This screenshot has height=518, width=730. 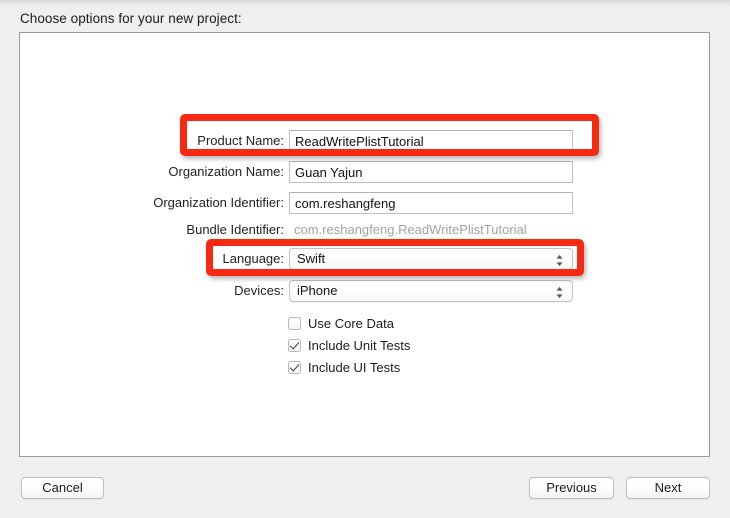 I want to click on checkbox-use-core-data: Use Core Data, so click(x=349, y=323).